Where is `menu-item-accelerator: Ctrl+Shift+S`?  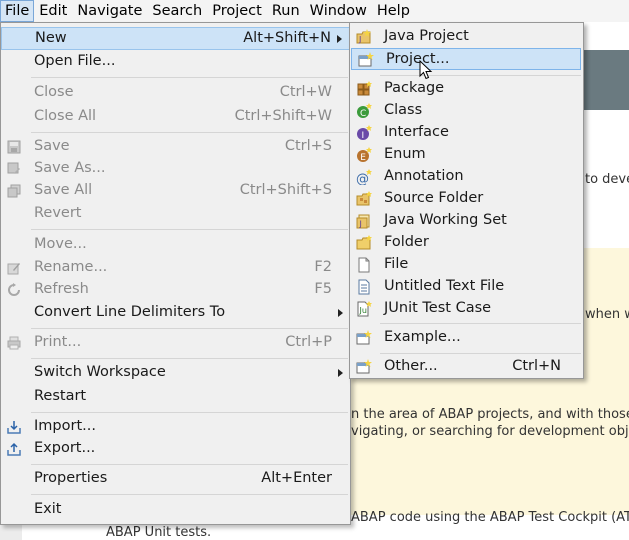 menu-item-accelerator: Ctrl+Shift+S is located at coordinates (285, 190).